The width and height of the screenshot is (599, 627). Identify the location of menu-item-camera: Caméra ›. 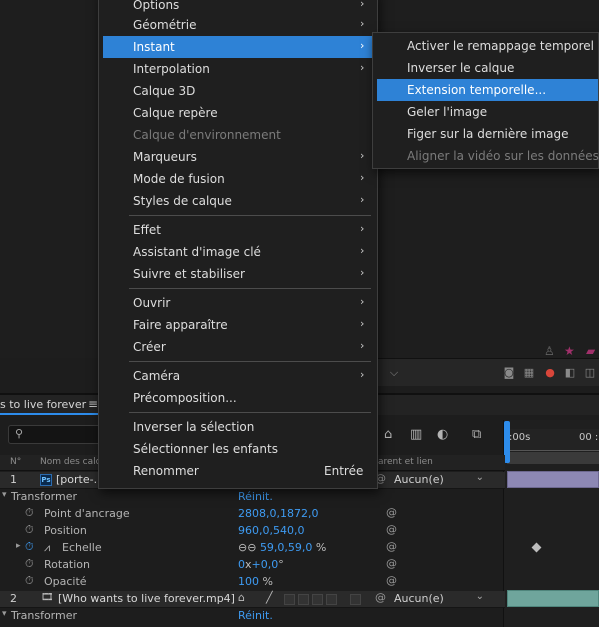
(238, 376).